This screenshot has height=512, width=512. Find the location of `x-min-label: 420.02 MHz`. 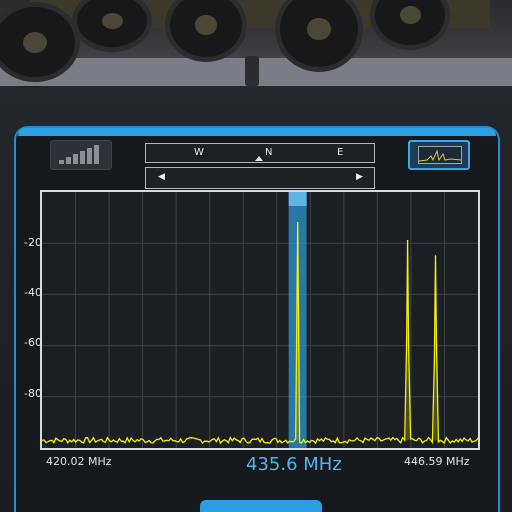

x-min-label: 420.02 MHz is located at coordinates (79, 461).